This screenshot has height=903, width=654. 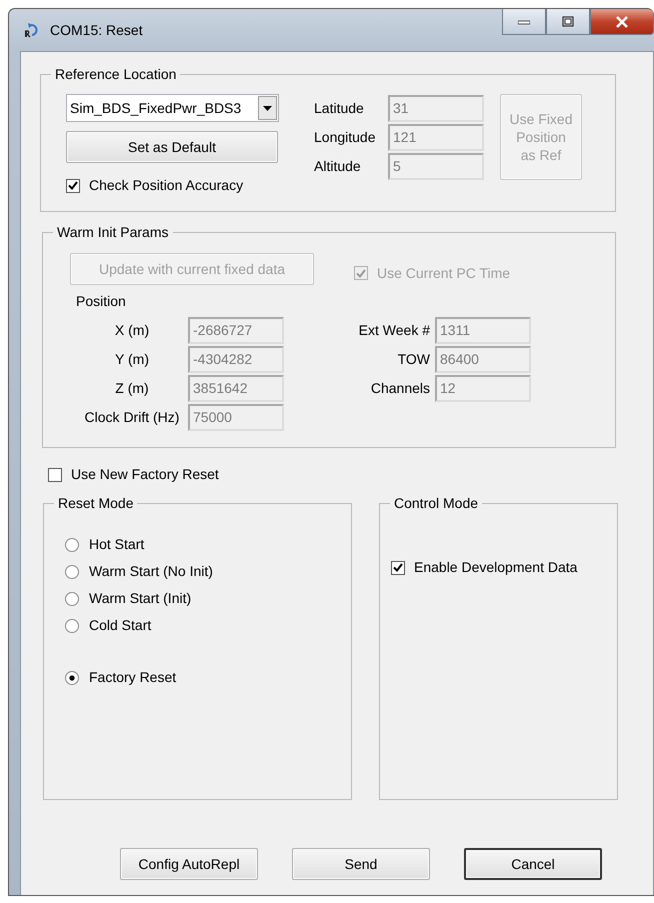 What do you see at coordinates (116, 544) in the screenshot?
I see `radio-label: Hot Start` at bounding box center [116, 544].